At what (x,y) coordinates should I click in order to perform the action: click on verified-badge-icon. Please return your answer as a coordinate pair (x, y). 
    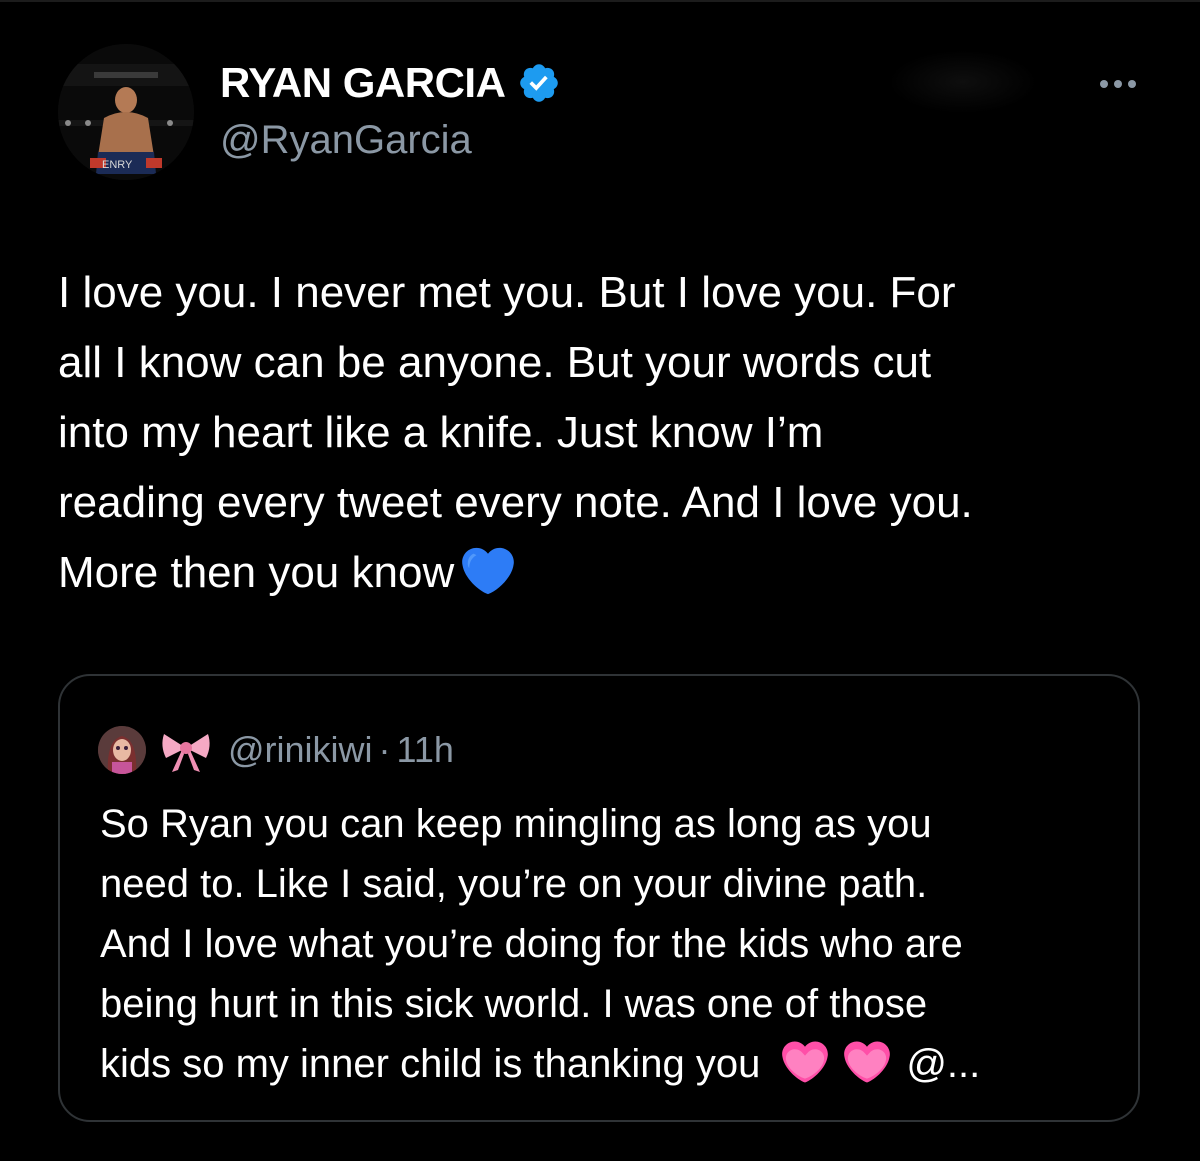
    Looking at the image, I should click on (539, 83).